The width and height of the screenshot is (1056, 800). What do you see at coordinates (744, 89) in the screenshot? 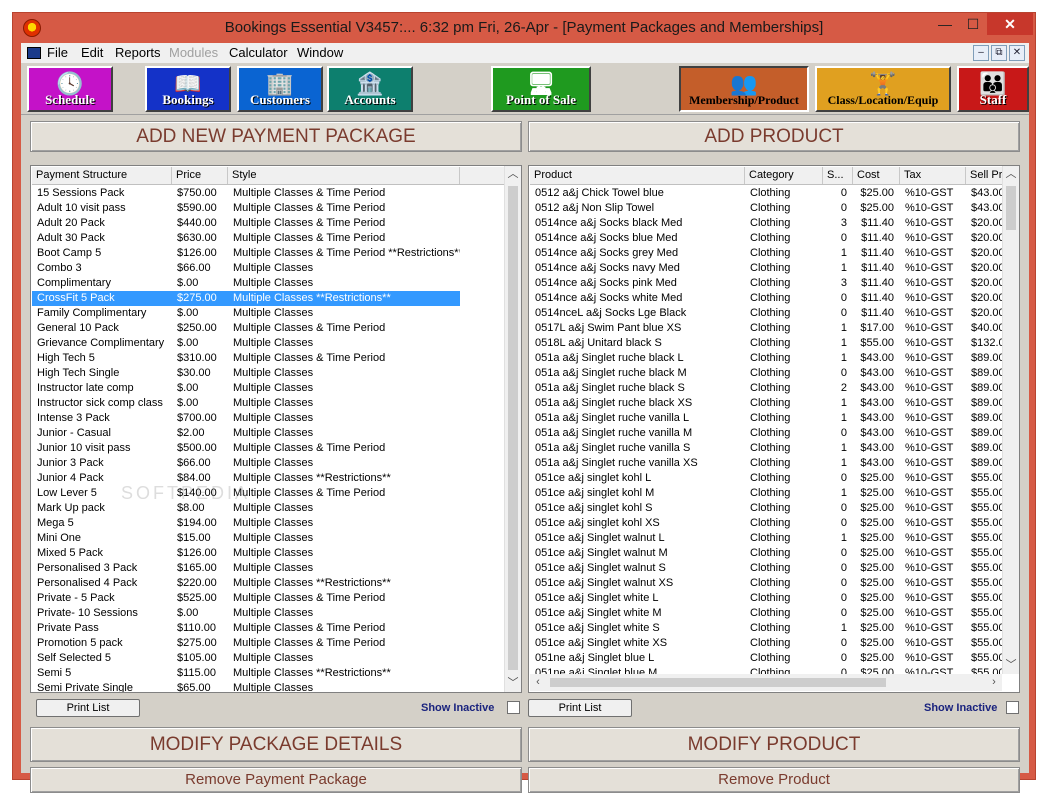
I see `membership-product-button: 👥 Membership/Product` at bounding box center [744, 89].